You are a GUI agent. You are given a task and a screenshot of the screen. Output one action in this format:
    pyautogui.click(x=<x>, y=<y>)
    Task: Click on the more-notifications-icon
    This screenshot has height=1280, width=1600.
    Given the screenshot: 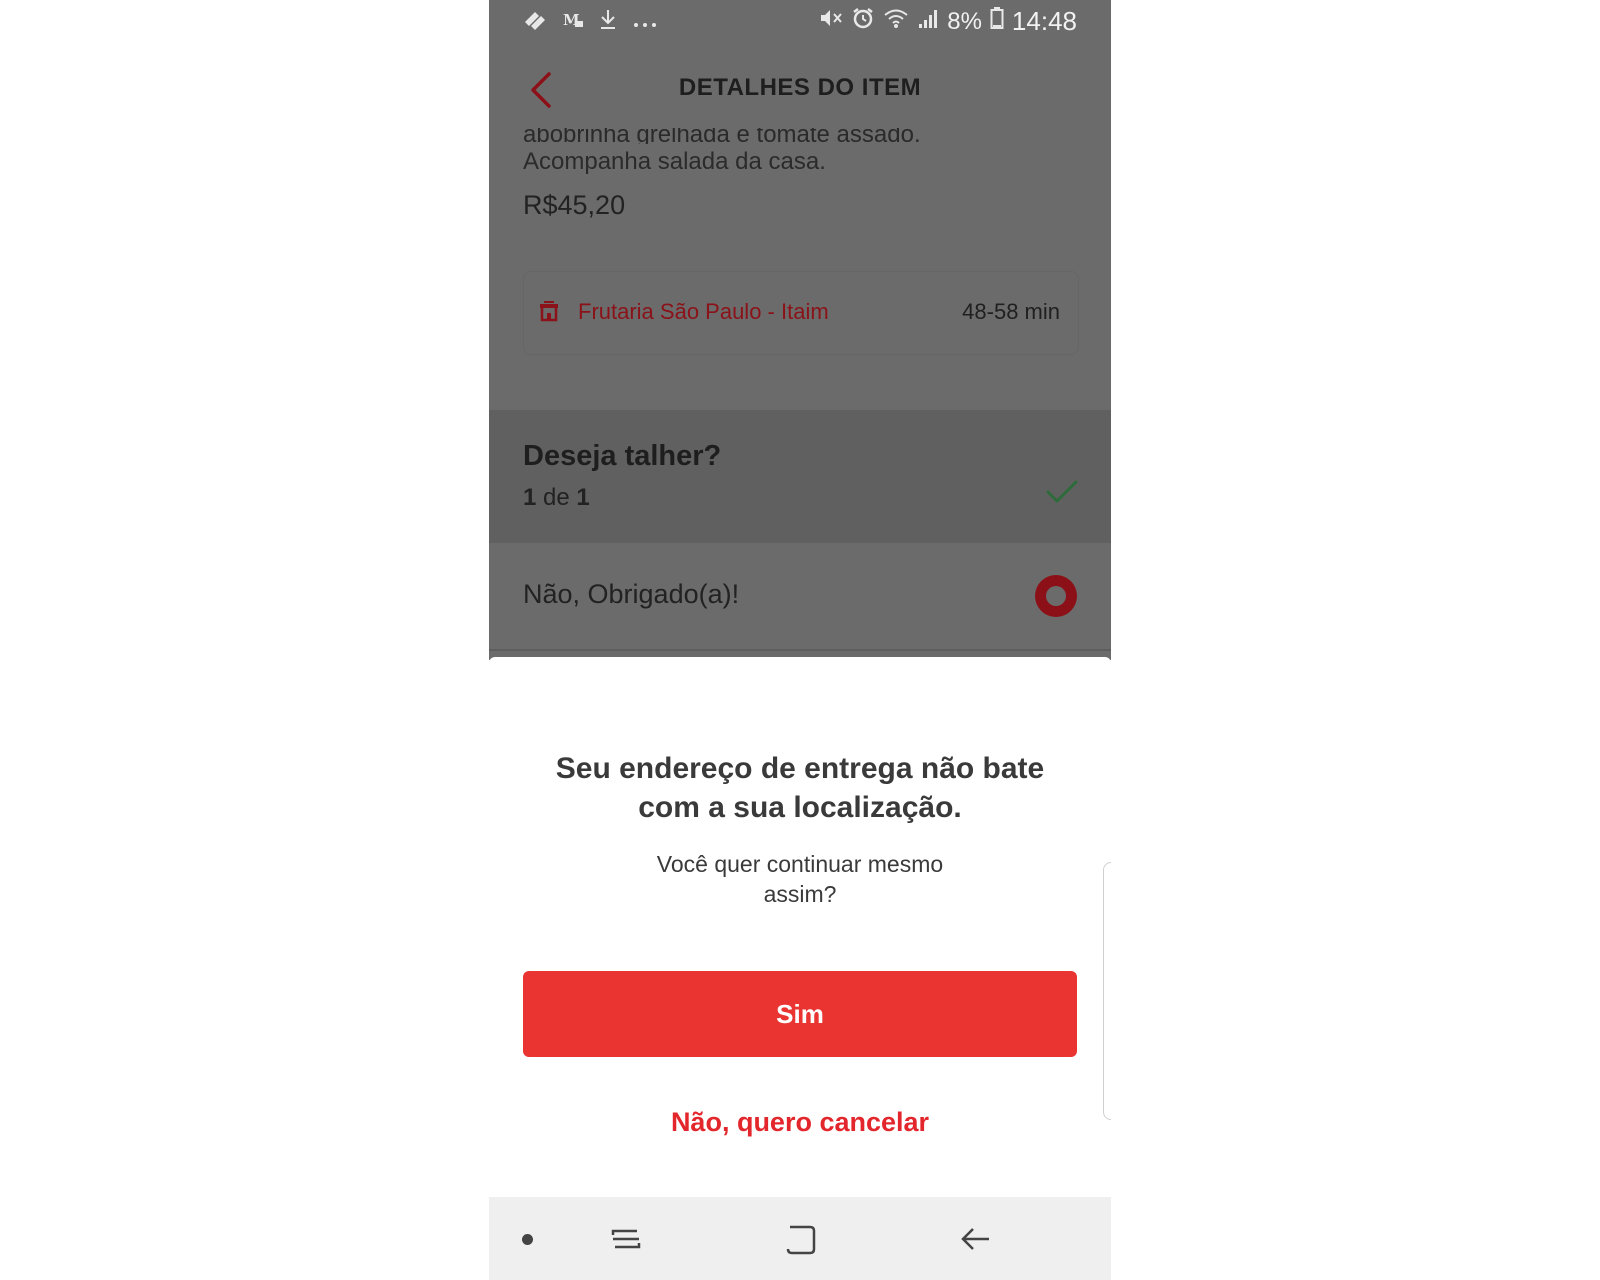 What is the action you would take?
    pyautogui.click(x=645, y=23)
    